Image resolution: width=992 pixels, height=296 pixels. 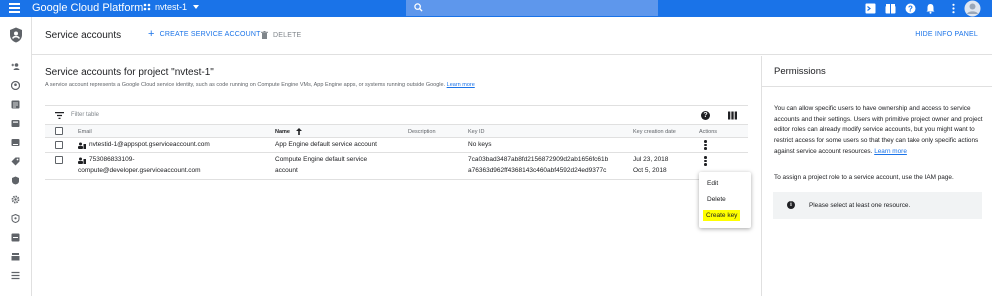 What do you see at coordinates (654, 132) in the screenshot?
I see `column-key-date: Key creation date` at bounding box center [654, 132].